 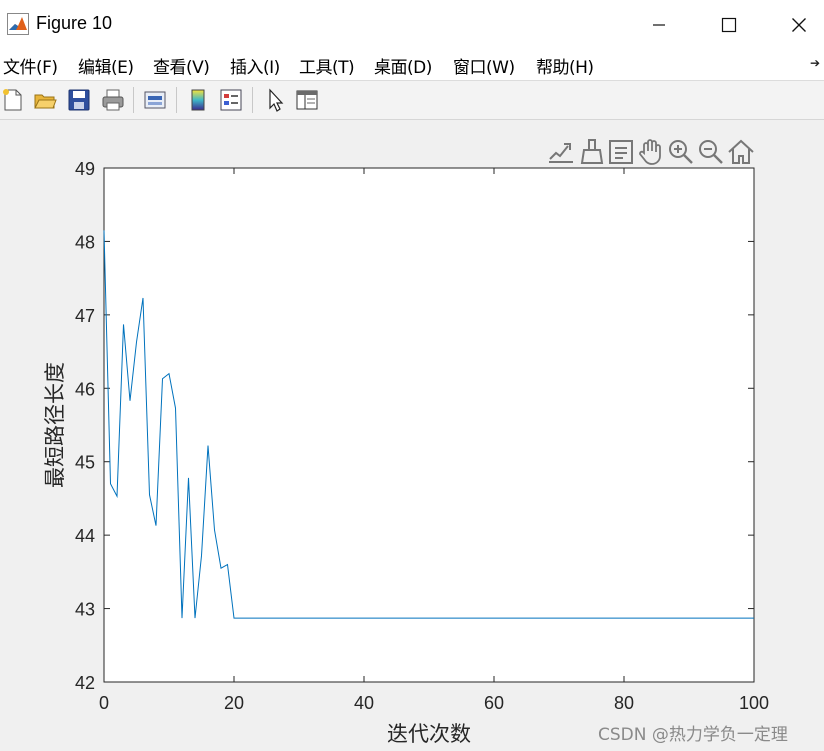 I want to click on x-axis-label: 迭代次数, so click(x=429, y=734).